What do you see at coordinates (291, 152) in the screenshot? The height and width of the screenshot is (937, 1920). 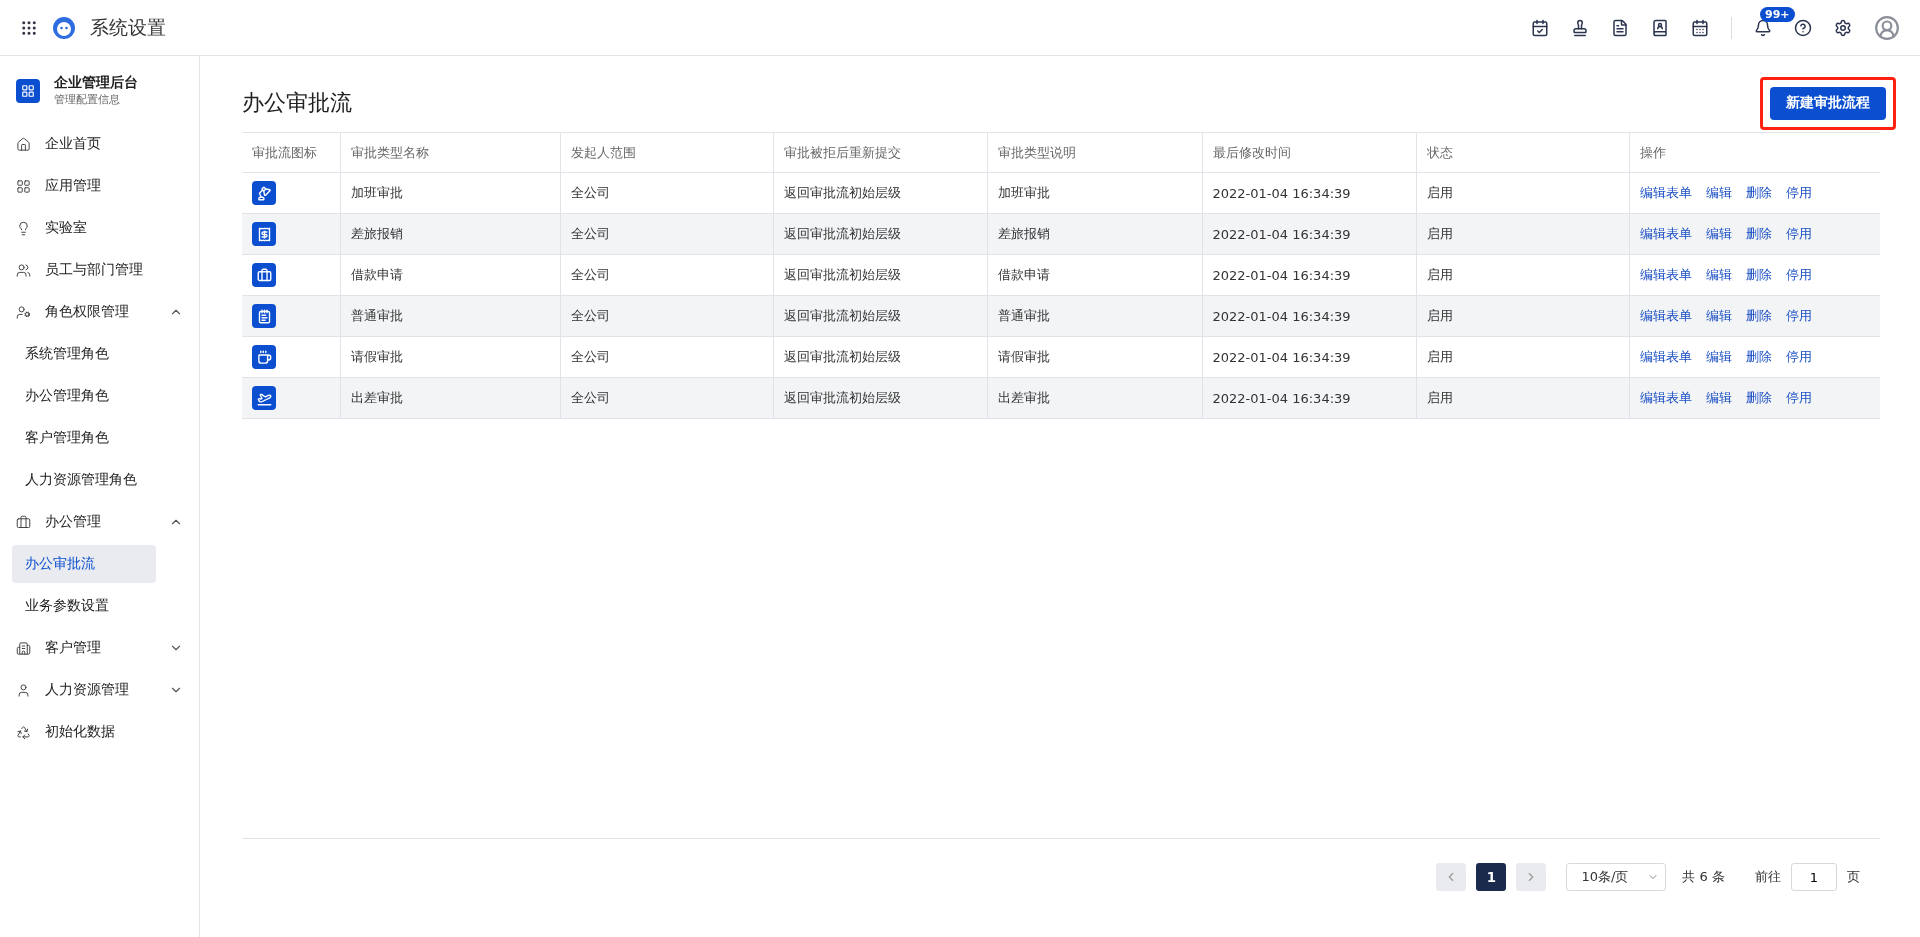 I see `column-header: 审批流图标` at bounding box center [291, 152].